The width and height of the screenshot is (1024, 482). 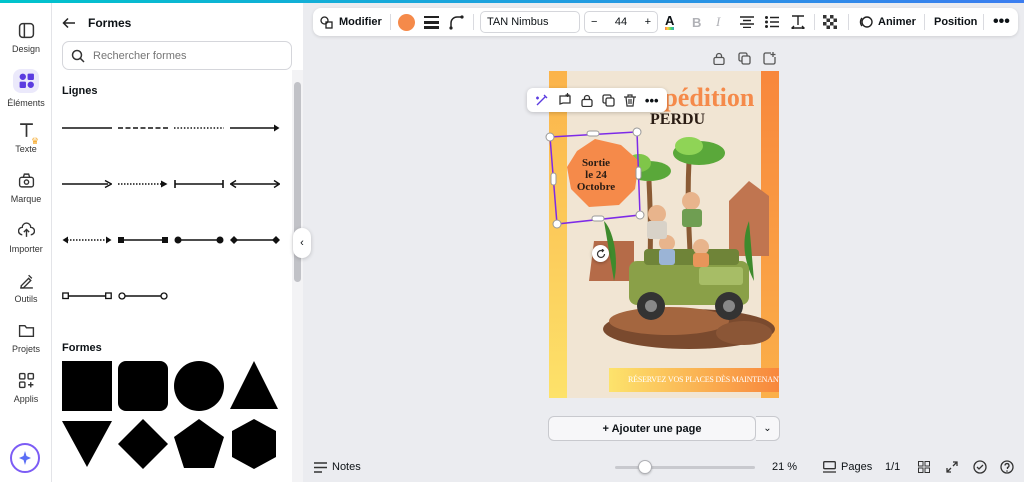 What do you see at coordinates (703, 379) in the screenshot?
I see `poster-footer: RÉSERVEZ VOS PLACES DÈS MAINTENANT !` at bounding box center [703, 379].